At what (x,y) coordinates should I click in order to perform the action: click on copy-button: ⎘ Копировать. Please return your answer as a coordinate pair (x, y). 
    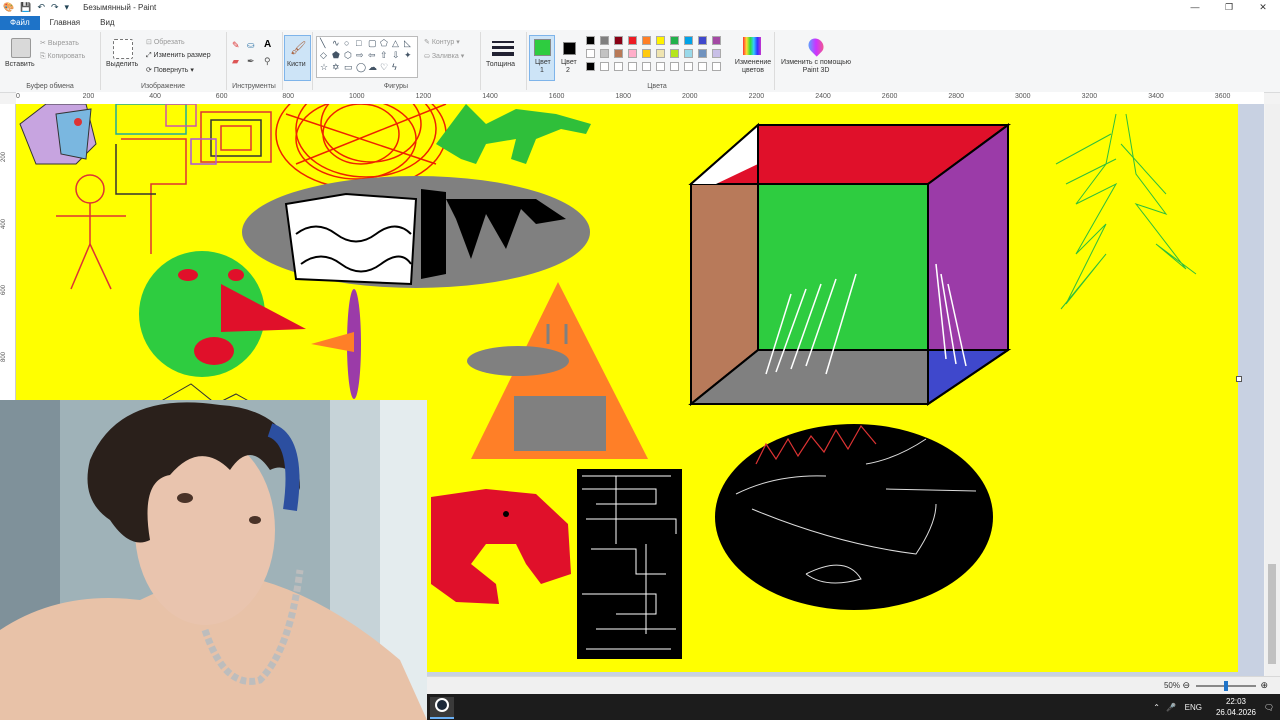
    Looking at the image, I should click on (62, 57).